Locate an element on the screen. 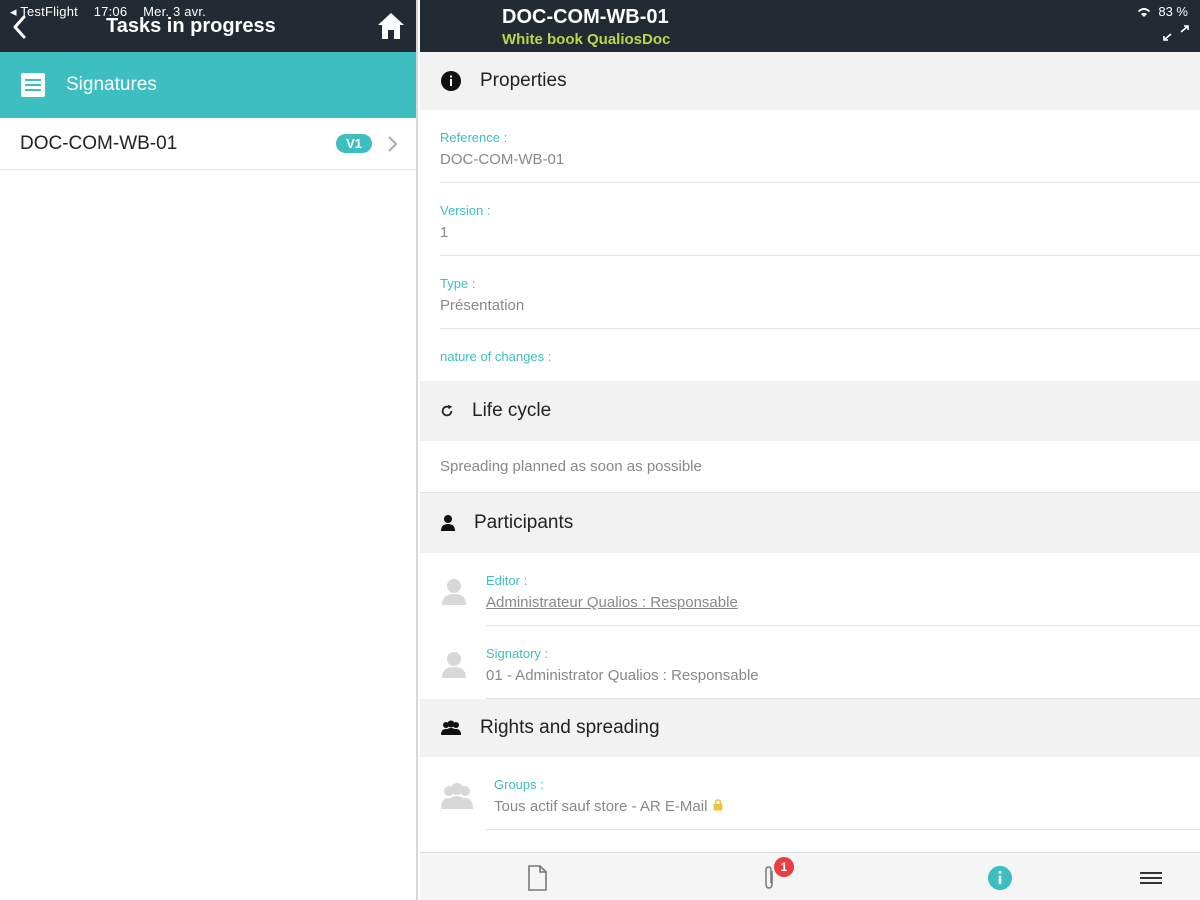 This screenshot has width=1200, height=900. version-badge: V1 is located at coordinates (354, 143).